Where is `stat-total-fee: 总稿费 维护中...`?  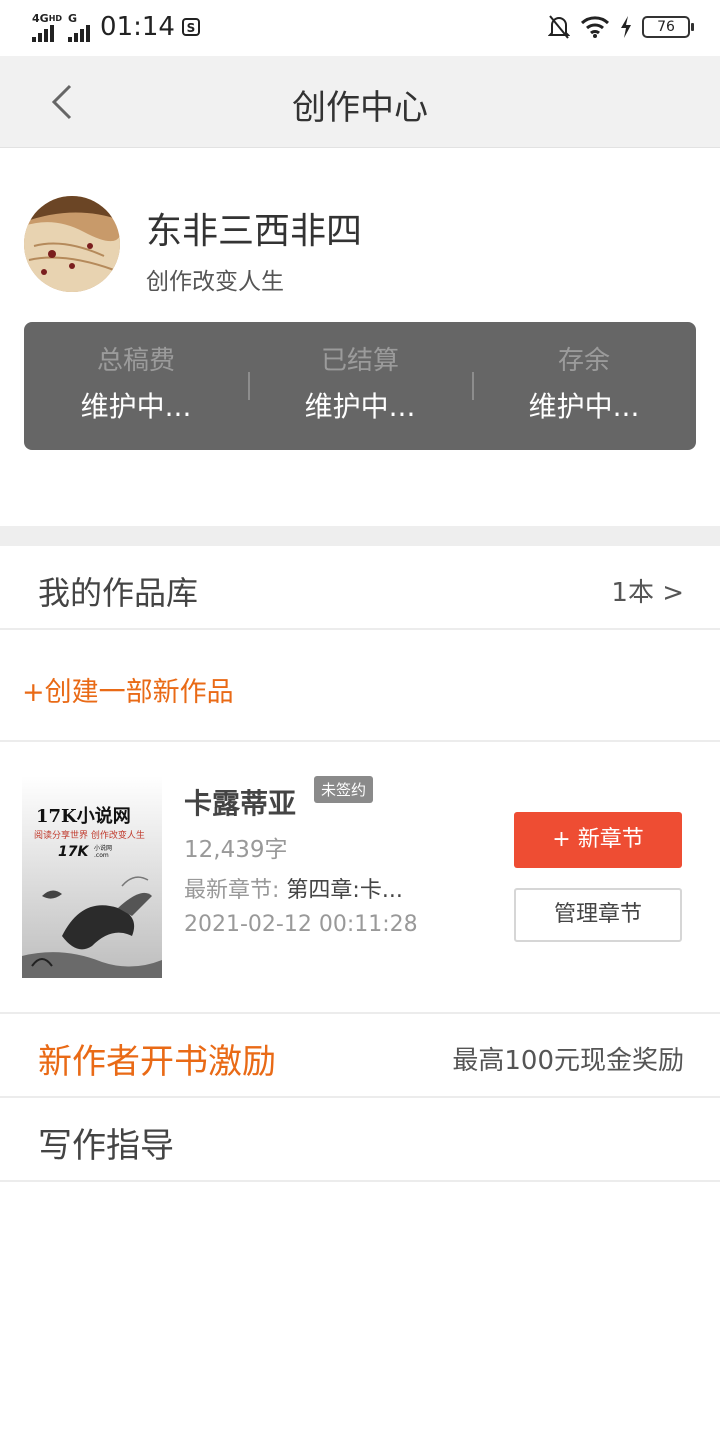 stat-total-fee: 总稿费 维护中... is located at coordinates (136, 386).